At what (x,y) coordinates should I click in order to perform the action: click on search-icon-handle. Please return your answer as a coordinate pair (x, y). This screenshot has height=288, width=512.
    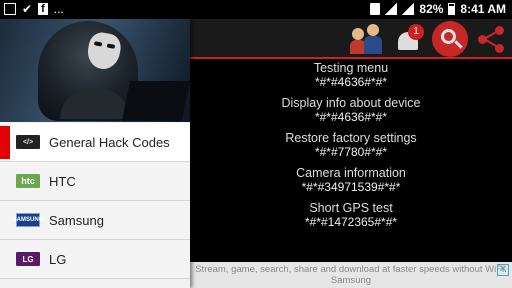
    Looking at the image, I should click on (458, 44).